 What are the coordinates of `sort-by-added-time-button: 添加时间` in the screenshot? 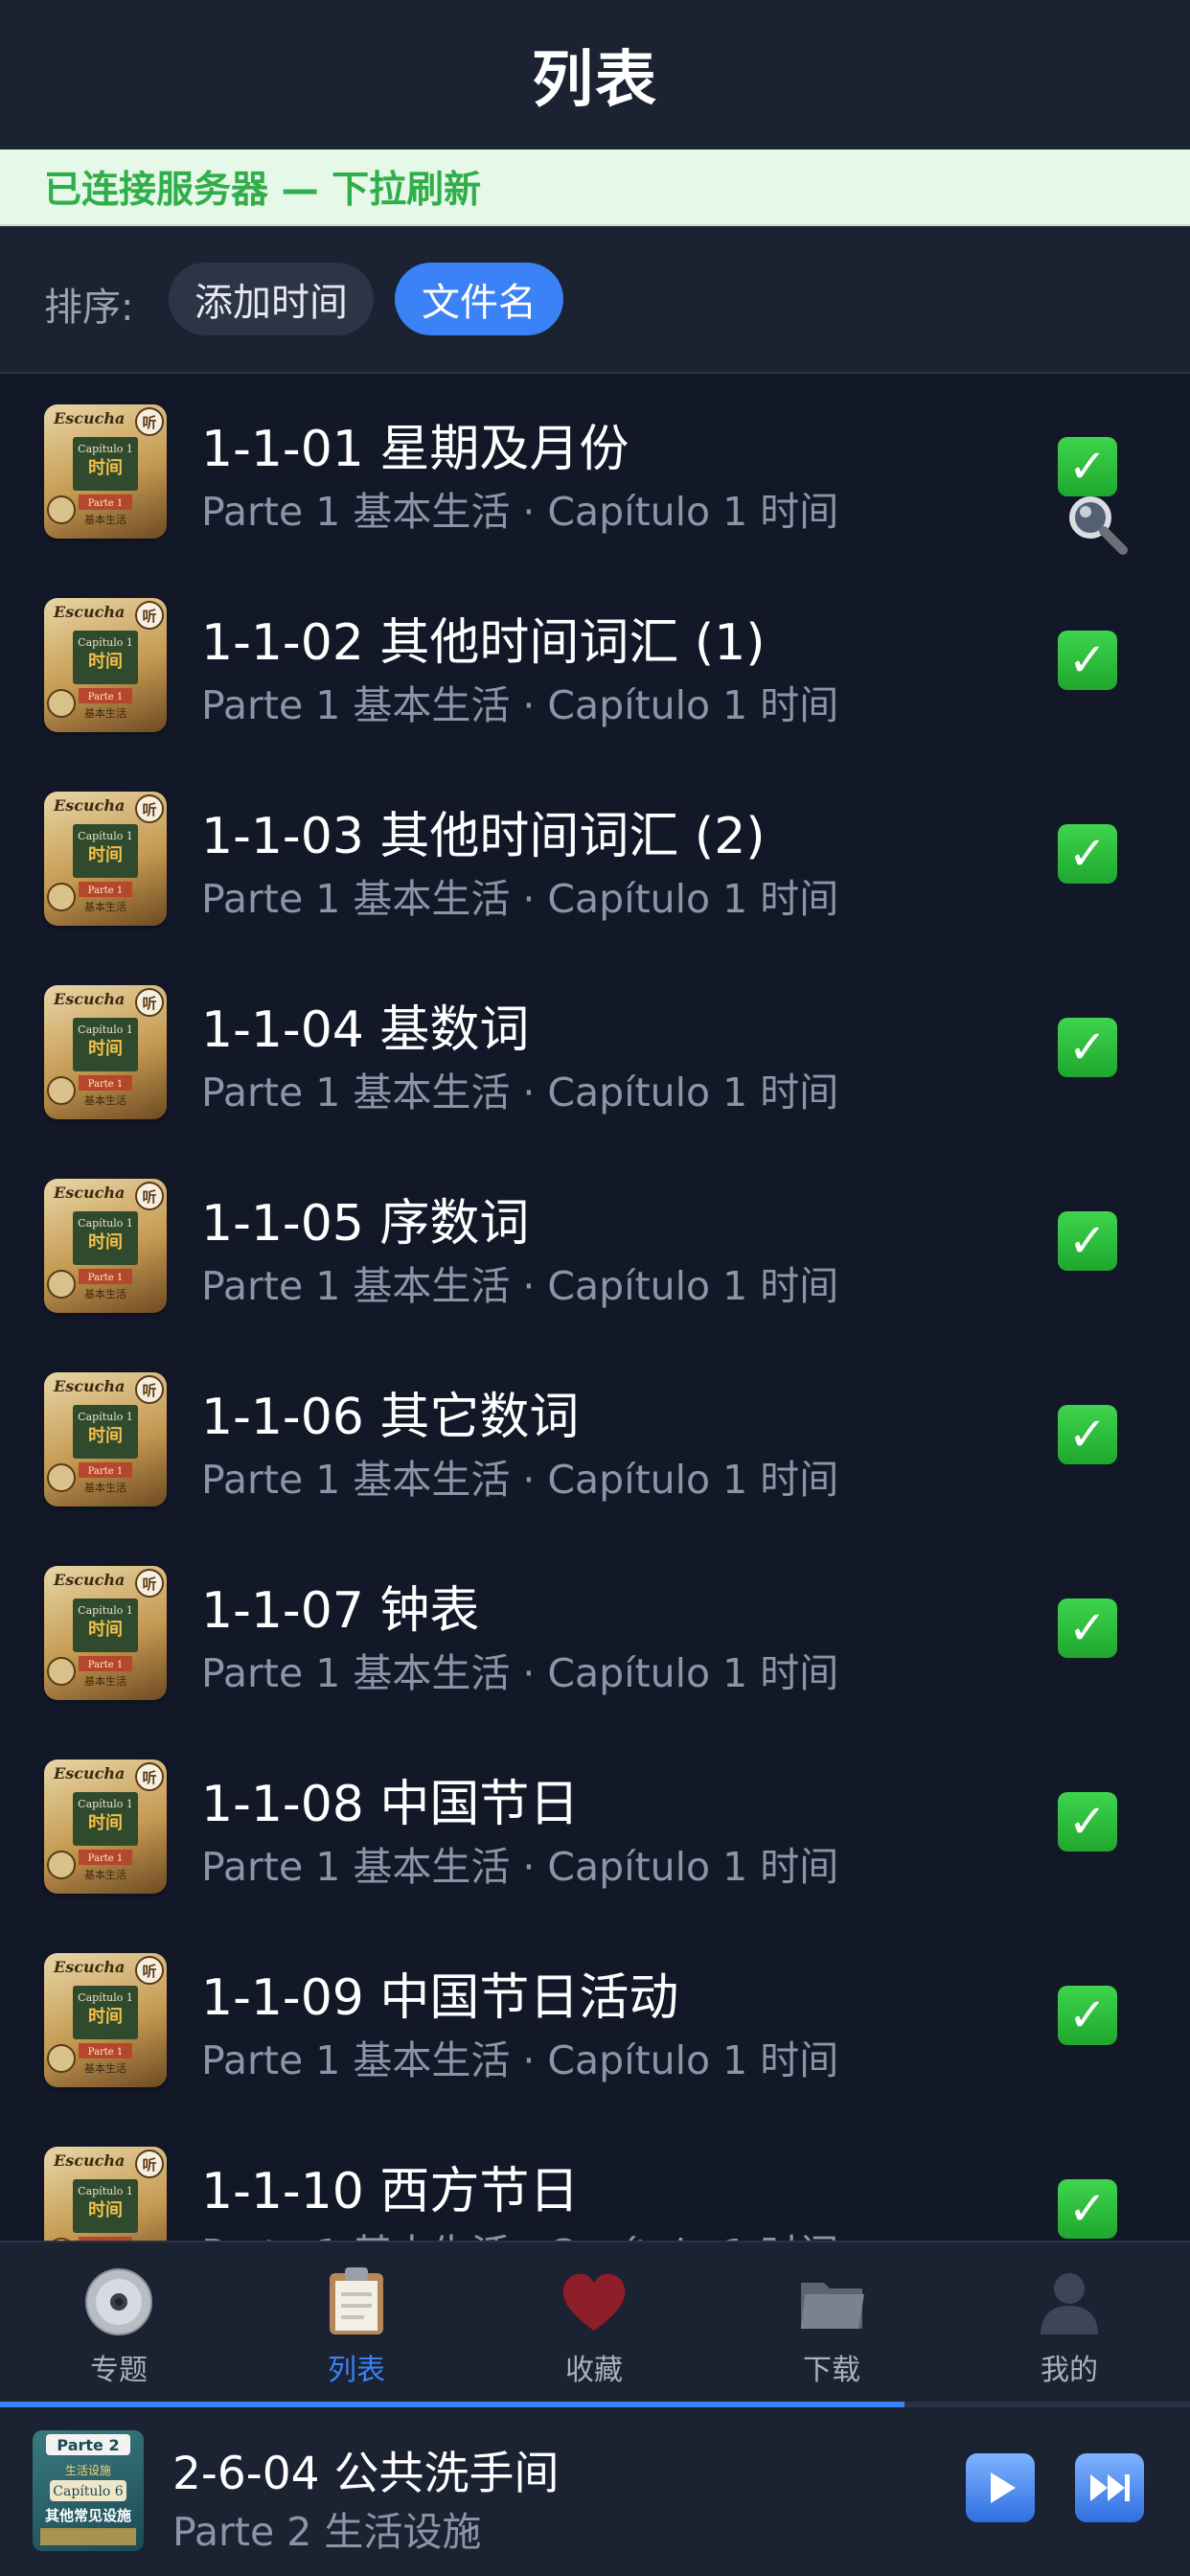 It's located at (271, 299).